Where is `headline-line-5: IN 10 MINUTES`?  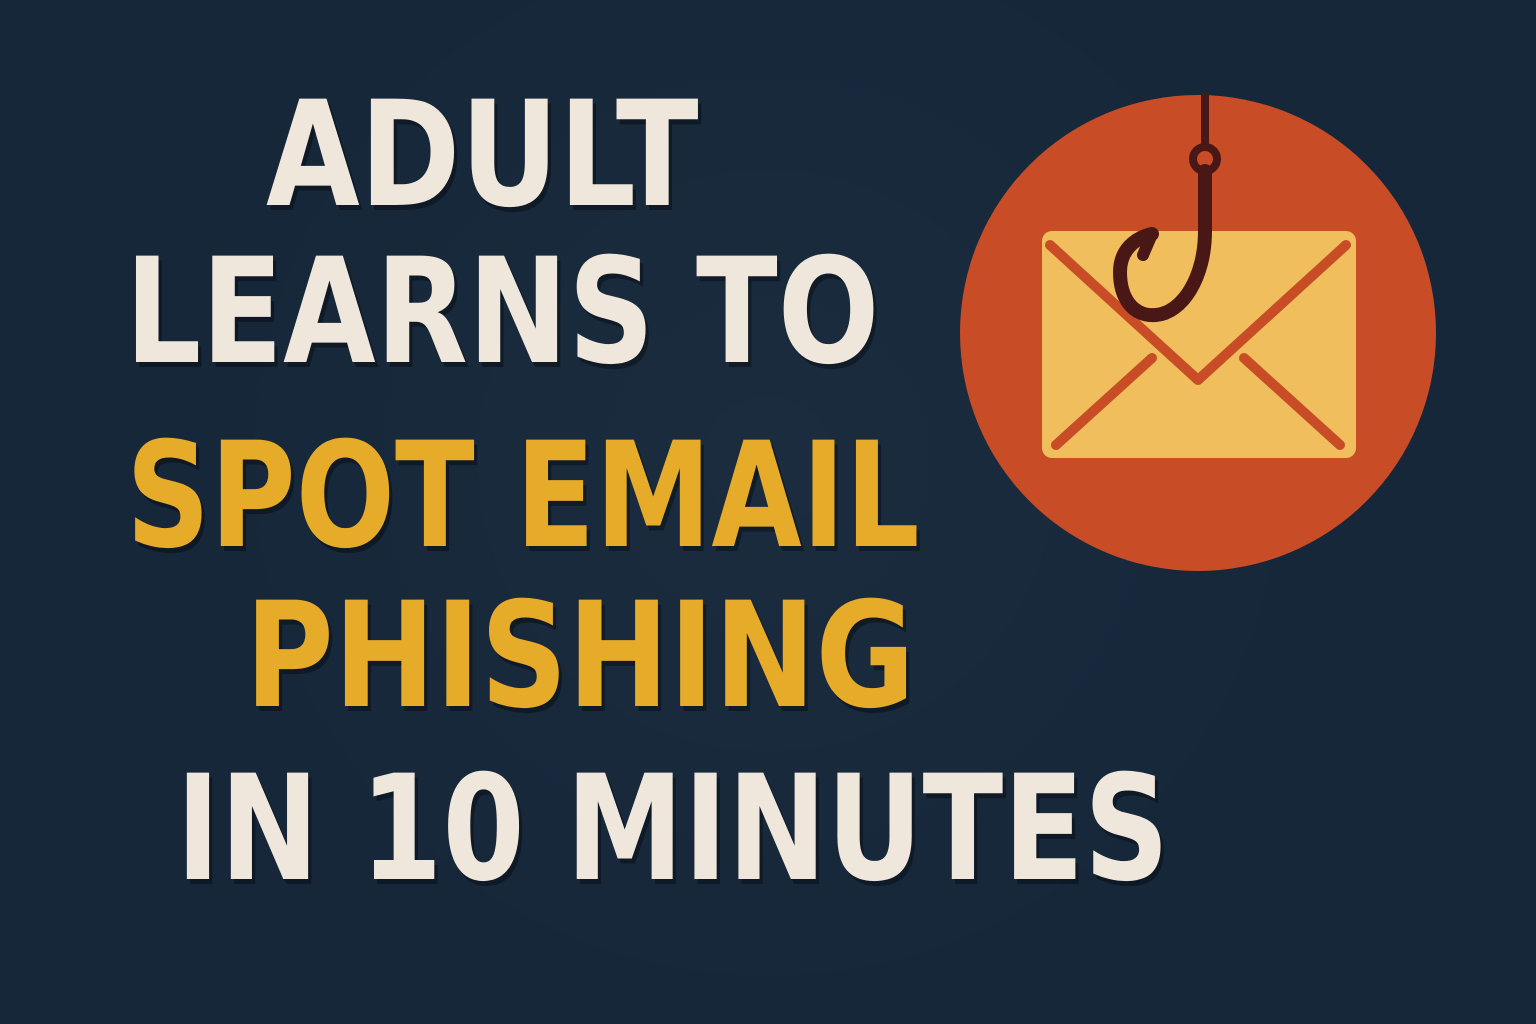 headline-line-5: IN 10 MINUTES is located at coordinates (673, 829).